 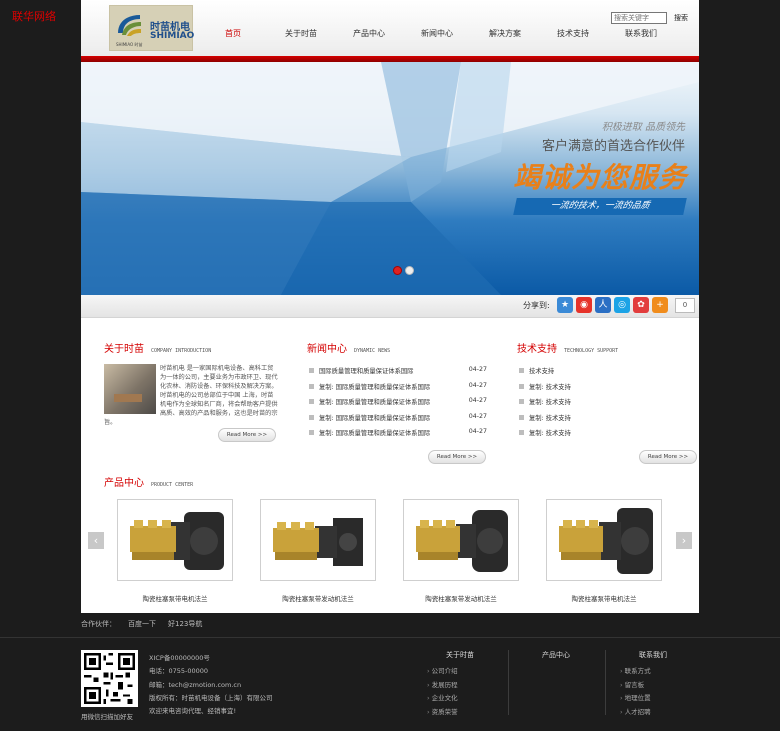 I want to click on footer-link: 人才招聘, so click(x=659, y=713).